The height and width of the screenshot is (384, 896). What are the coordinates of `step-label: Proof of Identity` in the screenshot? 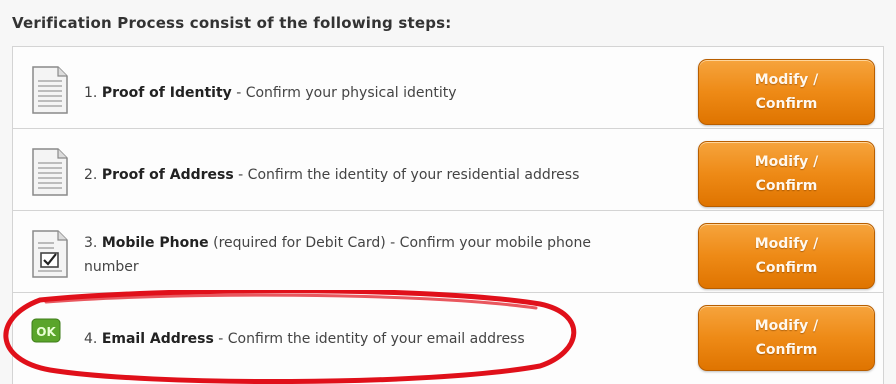 It's located at (166, 93).